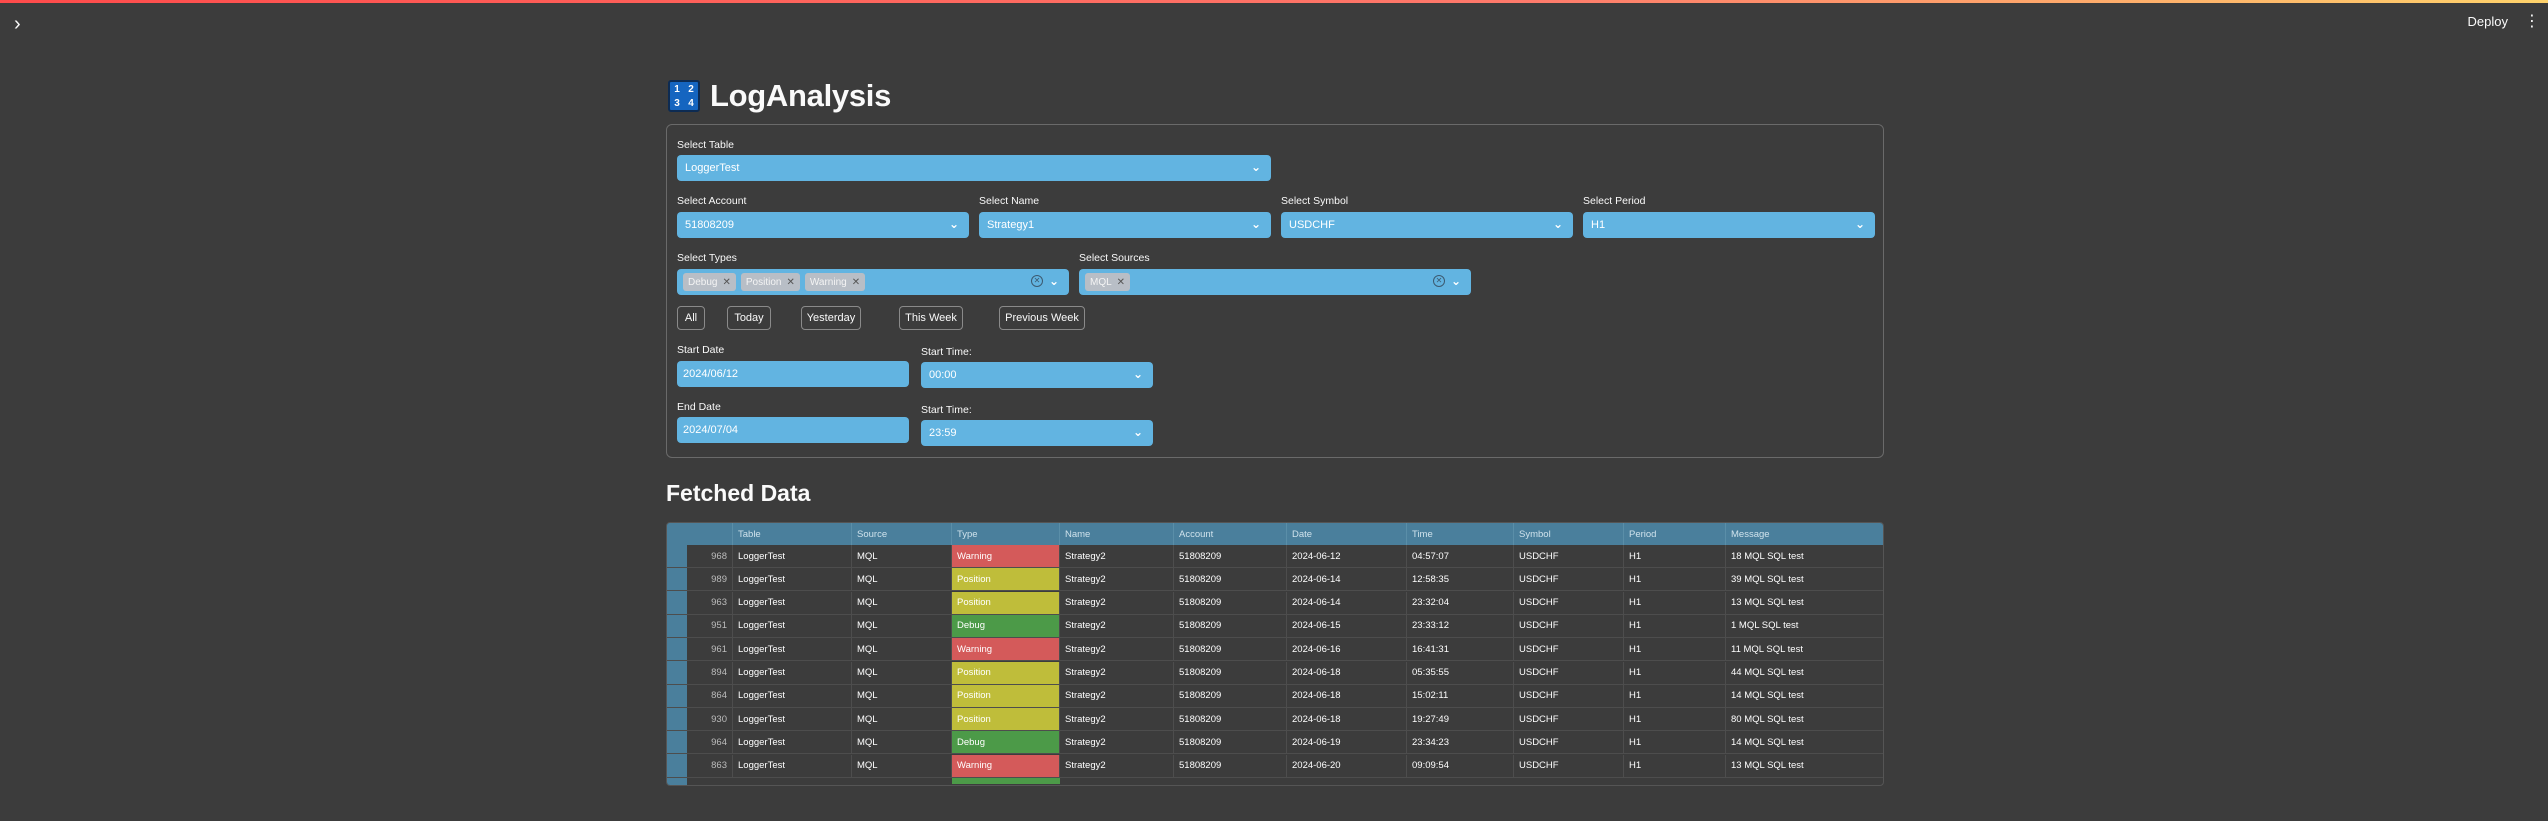  What do you see at coordinates (24, 24) in the screenshot?
I see `chevron-right-icon: ›` at bounding box center [24, 24].